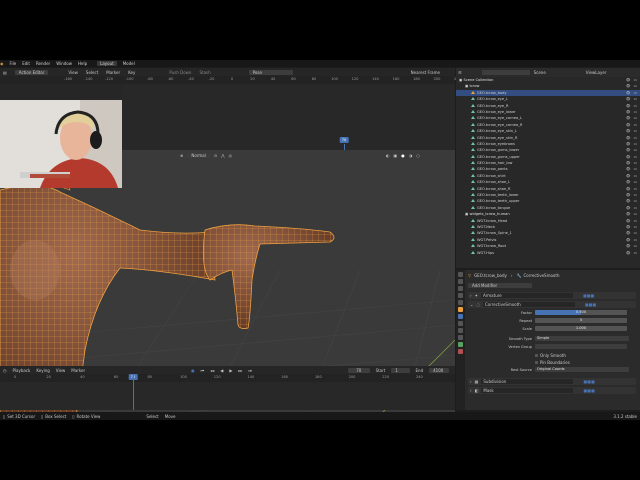 The width and height of the screenshot is (640, 480). I want to click on pin-boundaries-checkbox, so click(536, 362).